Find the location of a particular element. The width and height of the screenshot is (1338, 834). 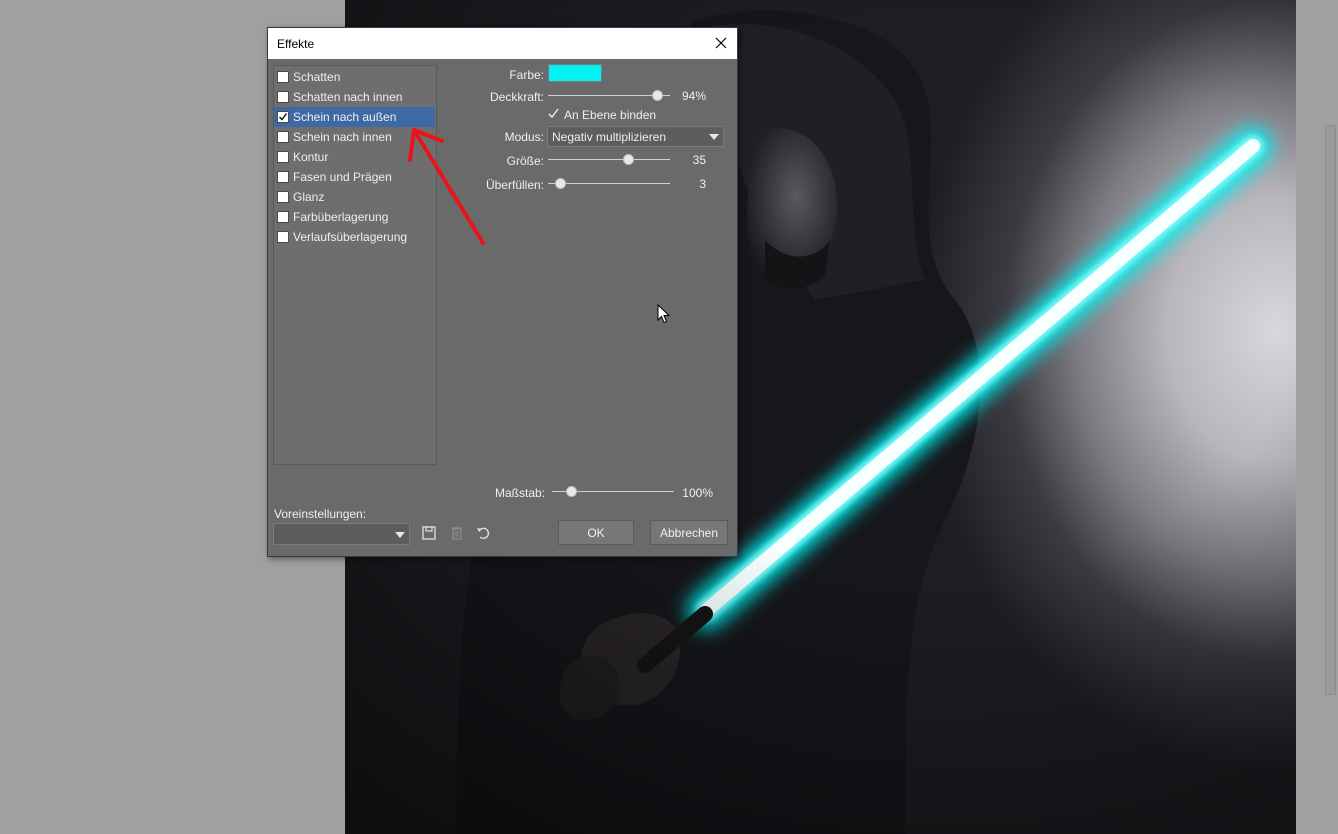

scale-label: Maßstab: is located at coordinates (519, 493).